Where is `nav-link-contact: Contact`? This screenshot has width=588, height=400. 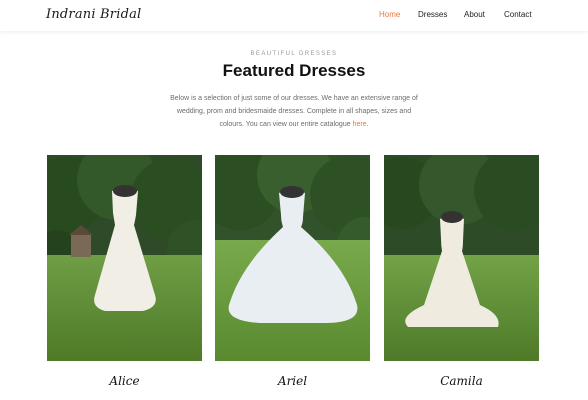 nav-link-contact: Contact is located at coordinates (518, 14).